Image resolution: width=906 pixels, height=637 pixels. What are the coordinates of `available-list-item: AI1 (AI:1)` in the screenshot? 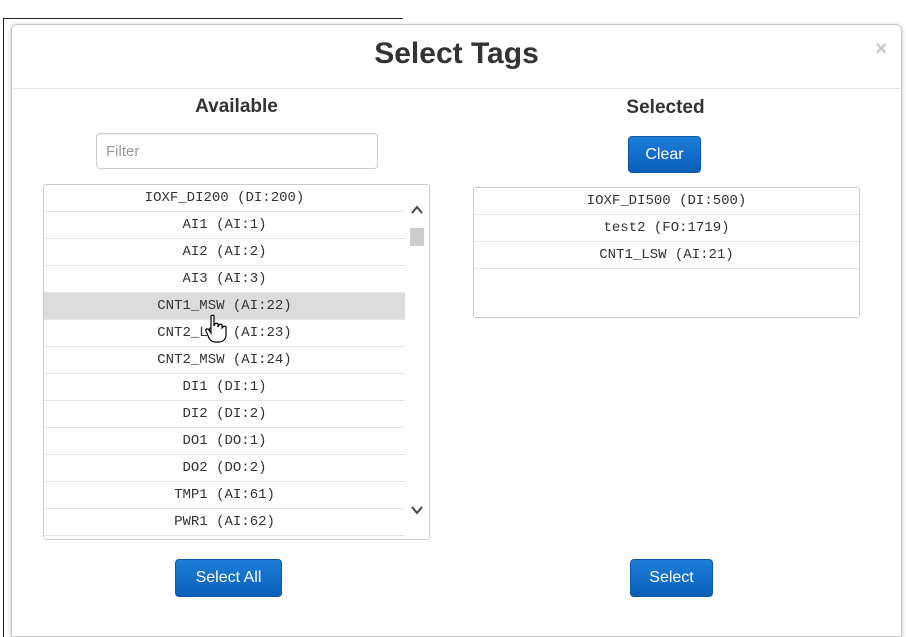 It's located at (224, 225).